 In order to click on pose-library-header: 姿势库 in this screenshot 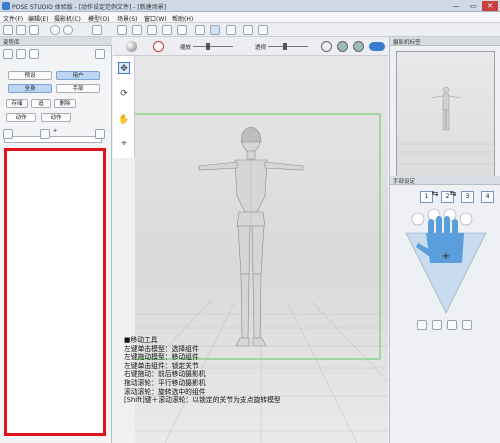, I will do `click(56, 41)`.